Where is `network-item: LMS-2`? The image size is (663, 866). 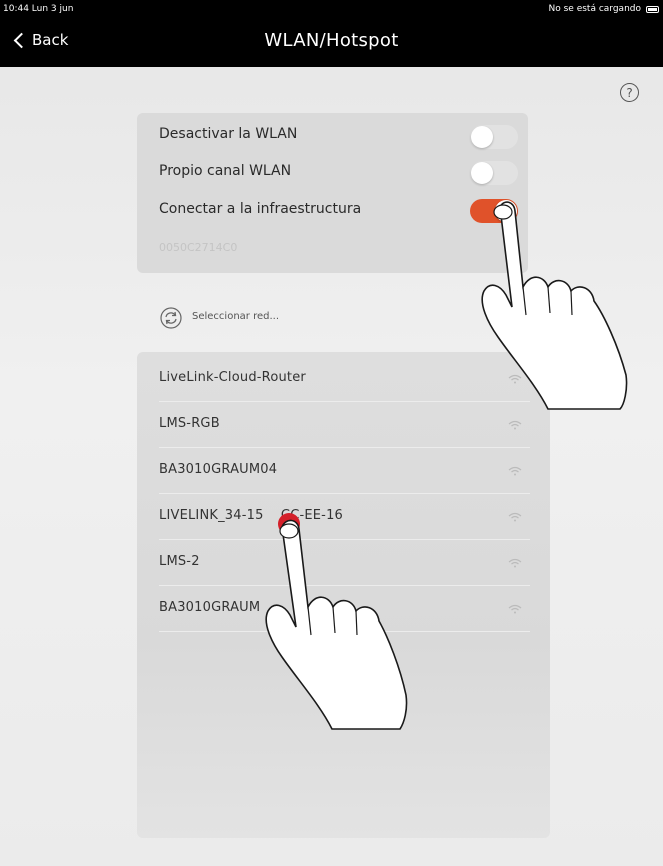
network-item: LMS-2 is located at coordinates (344, 563).